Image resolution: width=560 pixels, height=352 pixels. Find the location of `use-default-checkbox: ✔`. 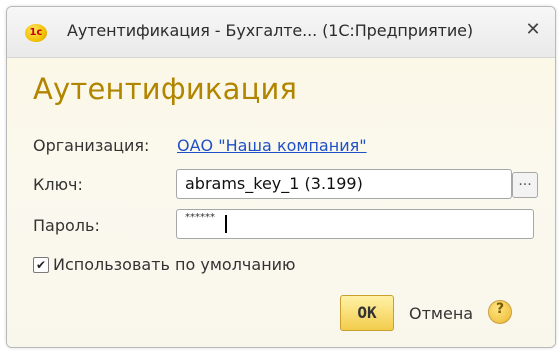

use-default-checkbox: ✔ is located at coordinates (41, 265).